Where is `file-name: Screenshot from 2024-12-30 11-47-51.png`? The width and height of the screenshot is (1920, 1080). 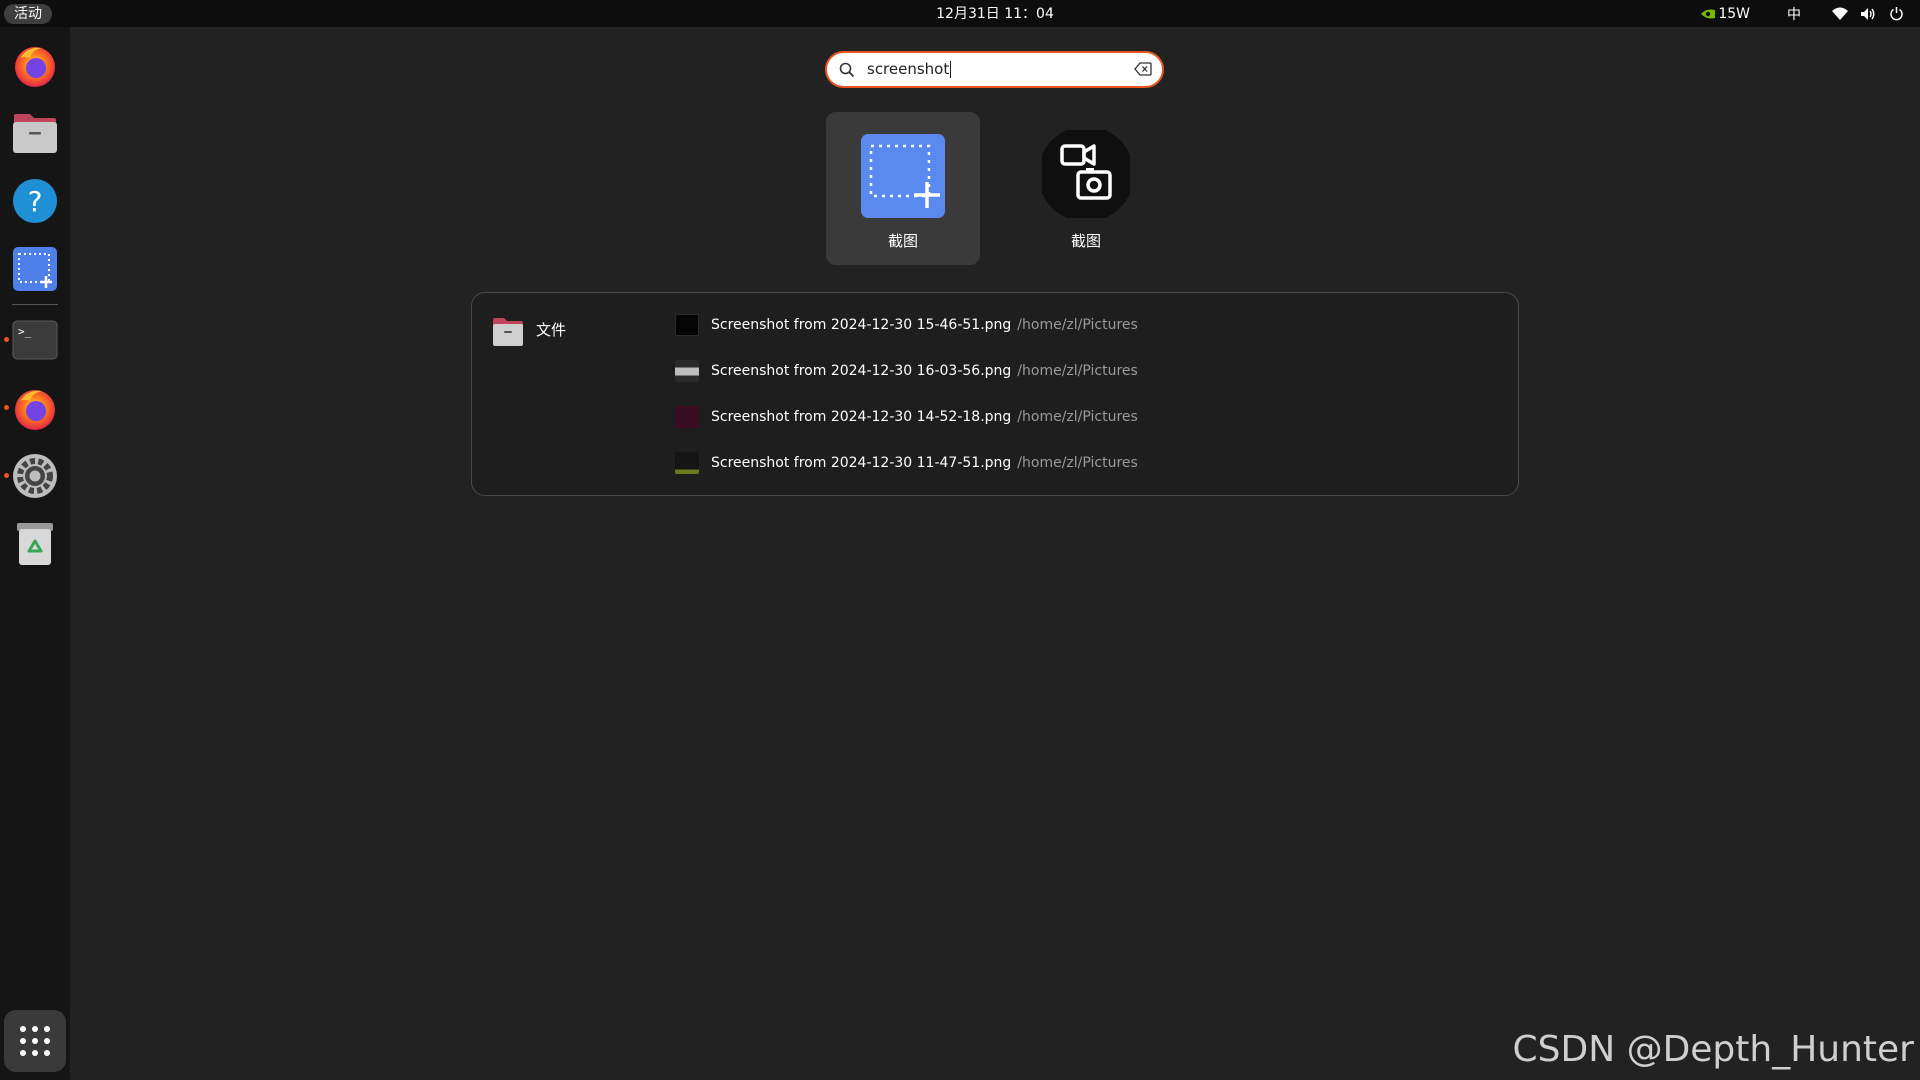 file-name: Screenshot from 2024-12-30 11-47-51.png is located at coordinates (861, 463).